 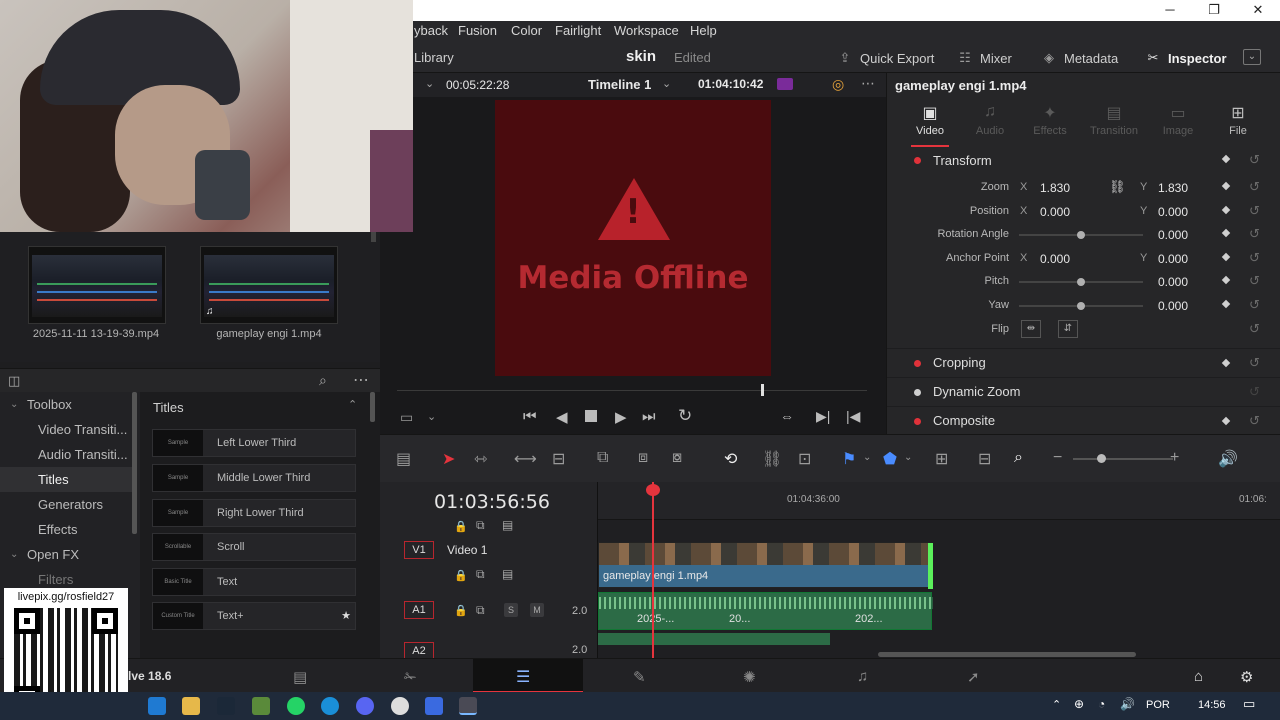 I want to click on menu-fusion: Fusion, so click(x=477, y=30).